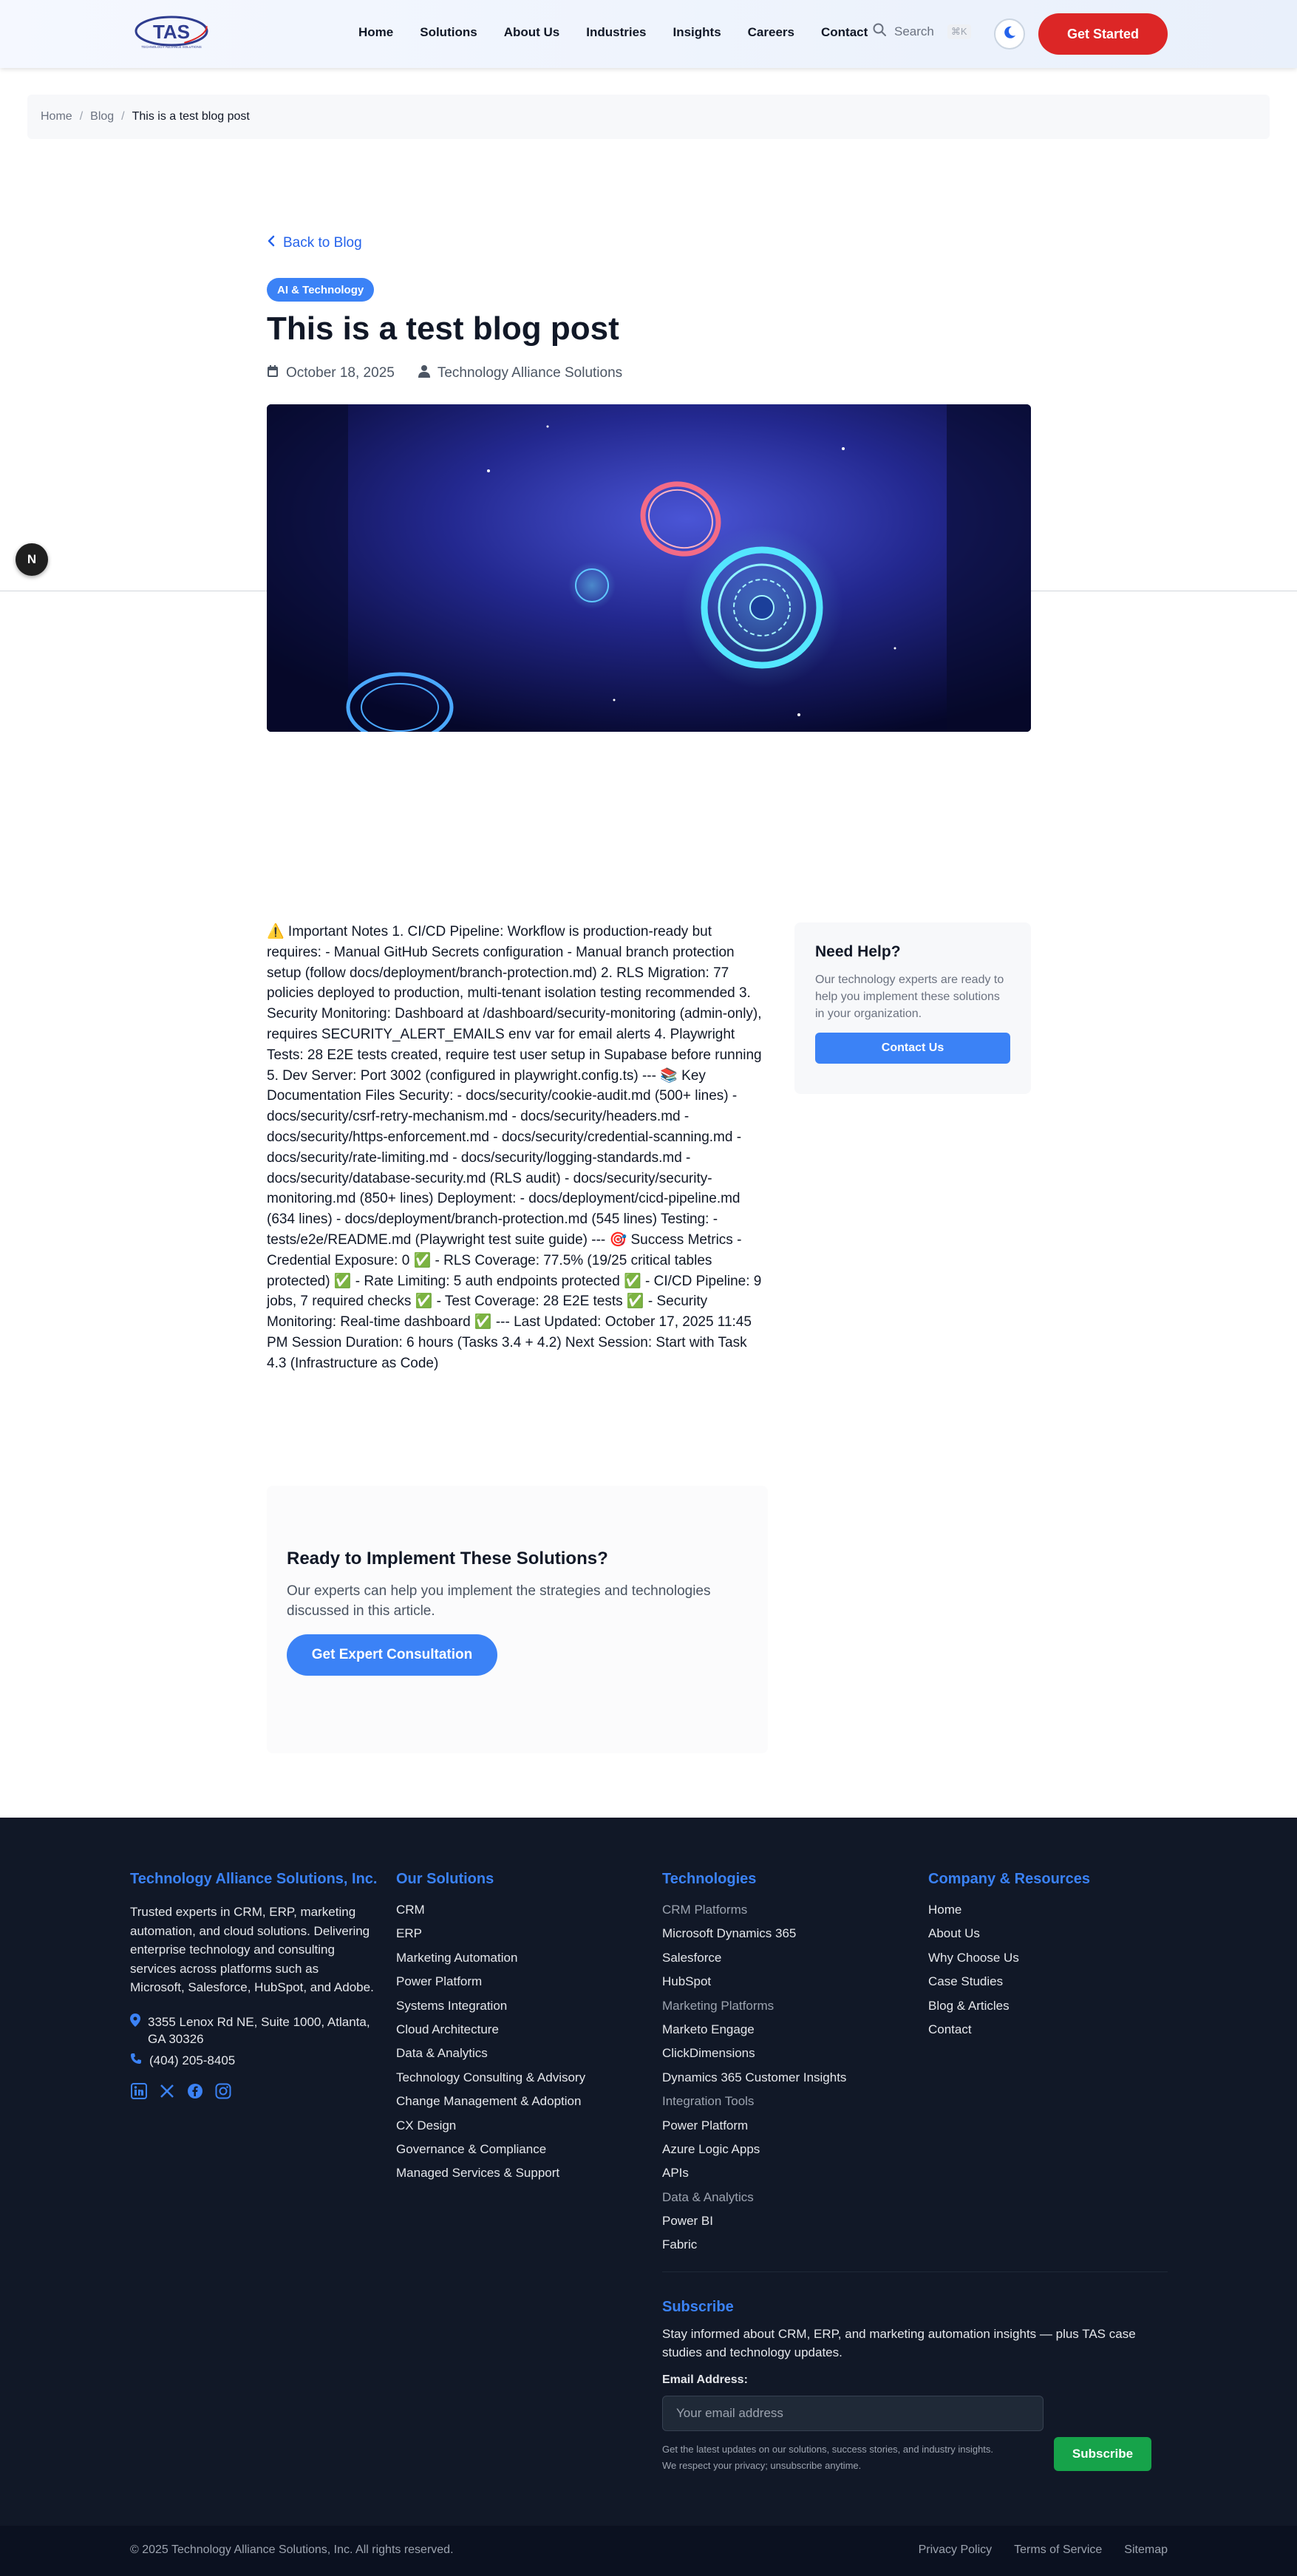 This screenshot has height=2576, width=1297. Describe the element at coordinates (375, 32) in the screenshot. I see `nav-home: Home` at that location.